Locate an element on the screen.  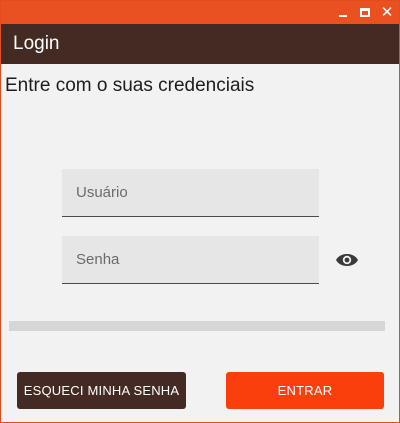
maximize-button is located at coordinates (365, 12).